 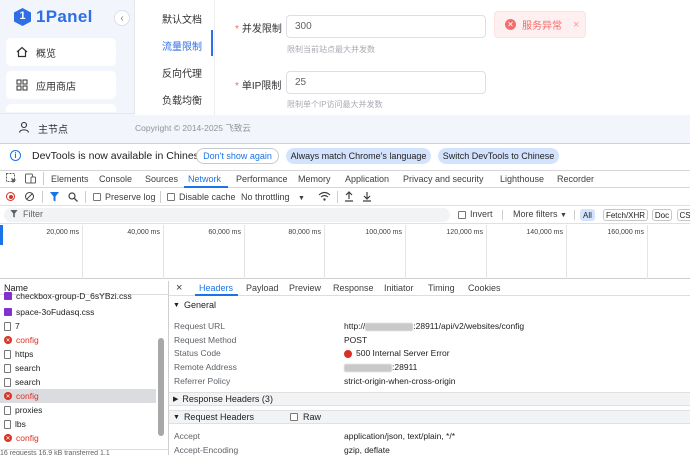 I want to click on more-filters-dropdown: More filters ▼, so click(x=540, y=214).